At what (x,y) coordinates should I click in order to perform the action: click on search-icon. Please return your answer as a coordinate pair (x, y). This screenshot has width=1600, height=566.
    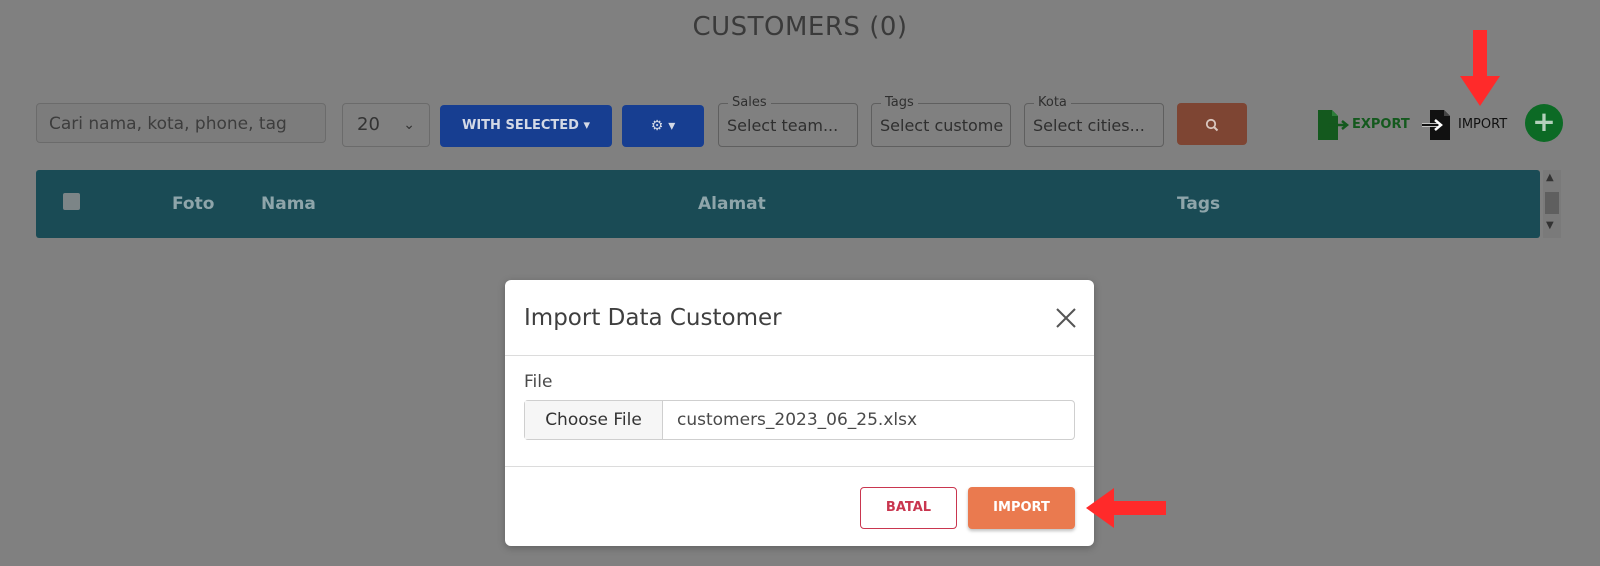
    Looking at the image, I should click on (1212, 124).